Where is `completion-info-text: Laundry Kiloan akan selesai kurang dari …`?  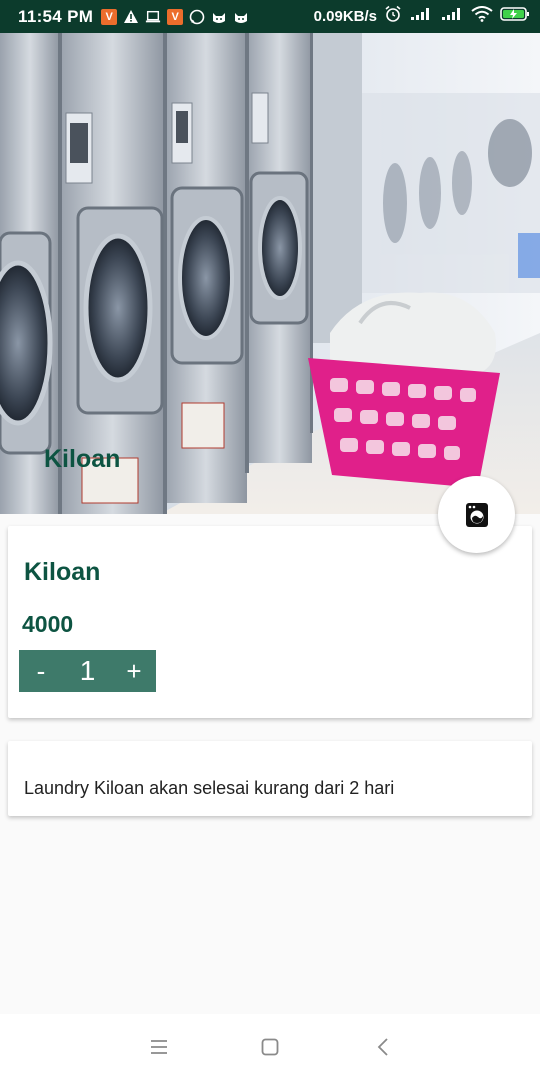
completion-info-text: Laundry Kiloan akan selesai kurang dari … is located at coordinates (209, 788).